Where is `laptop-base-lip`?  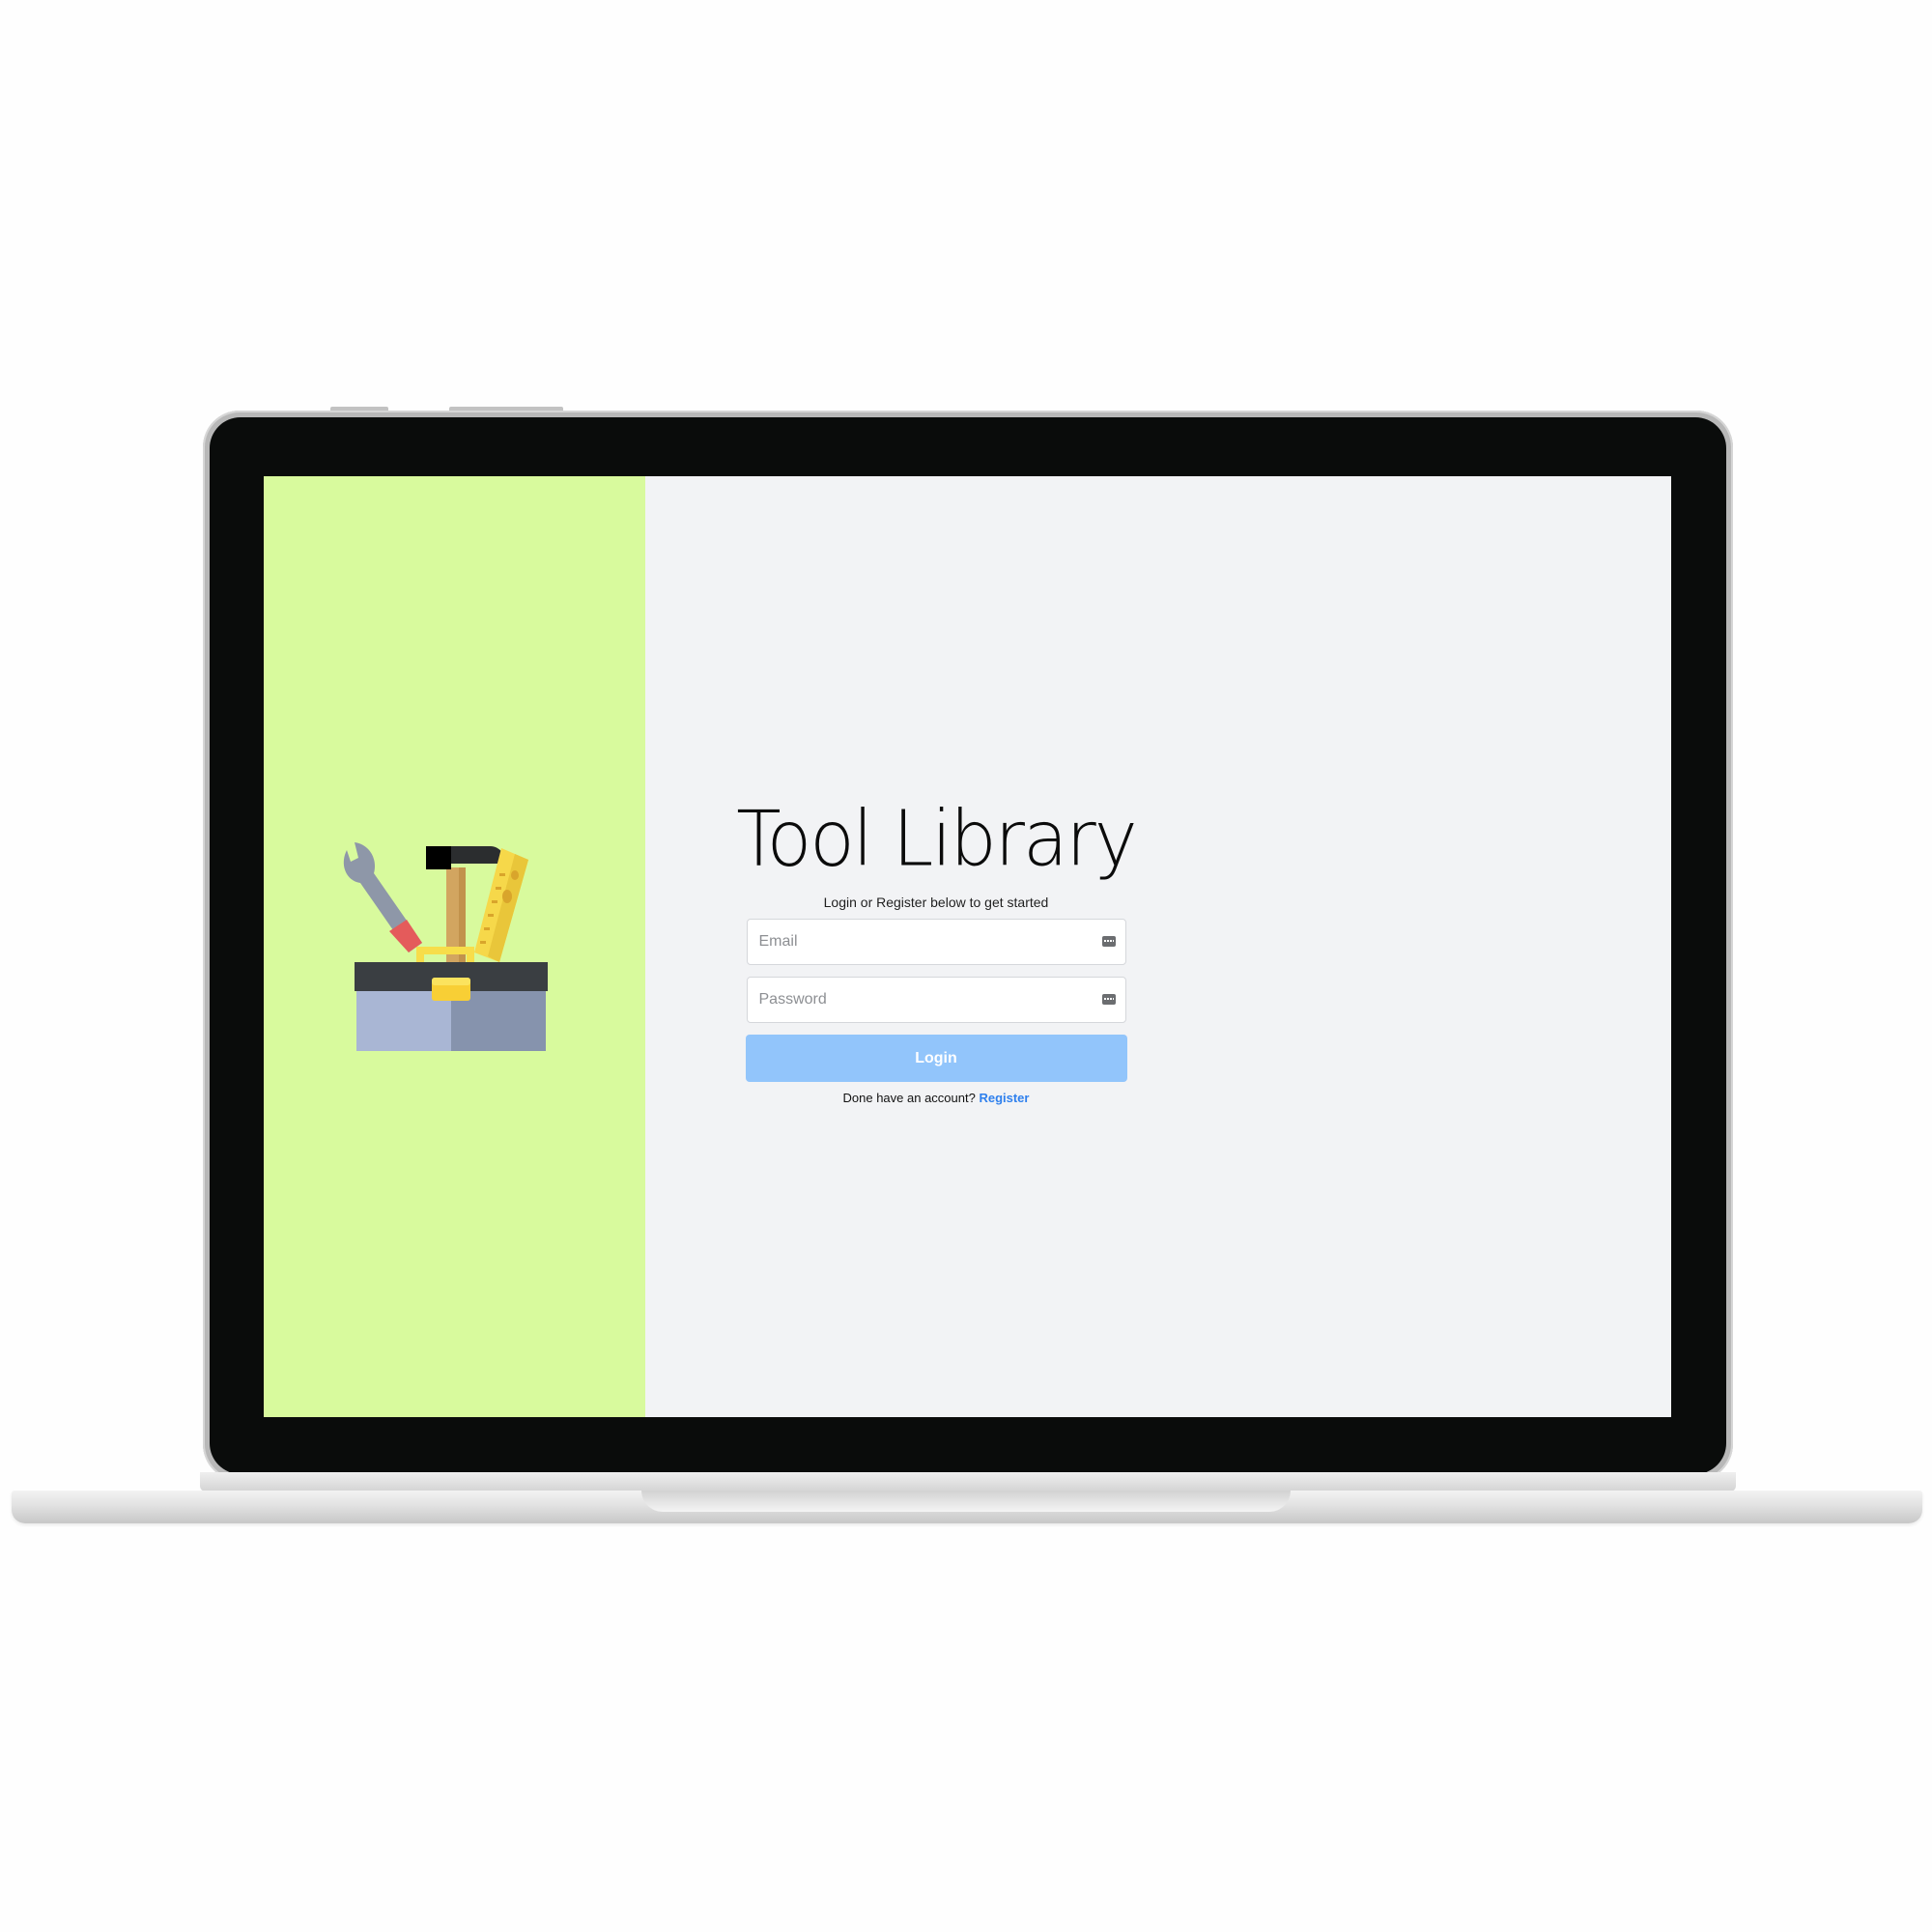 laptop-base-lip is located at coordinates (966, 1501).